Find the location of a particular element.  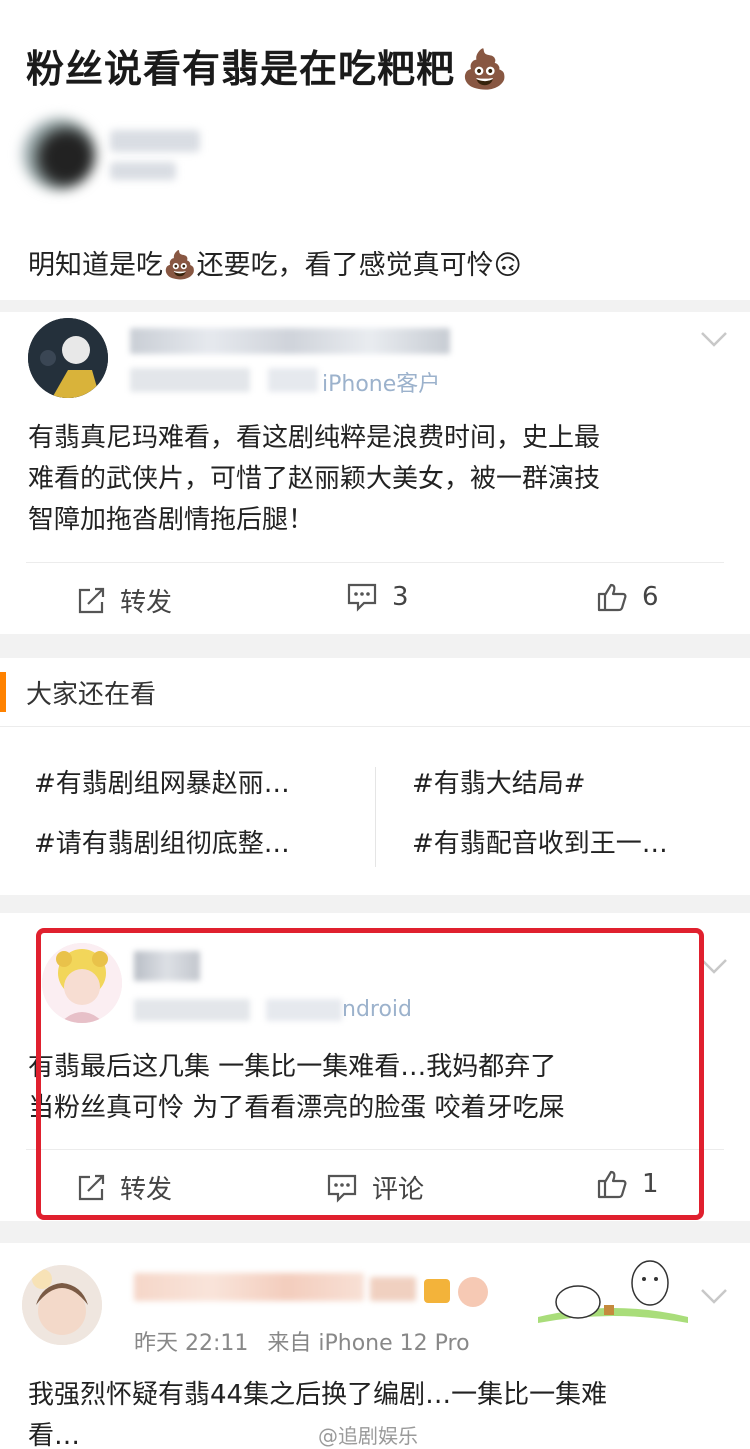

upside-down-face-emoji-icon: 🙃 is located at coordinates (507, 265).